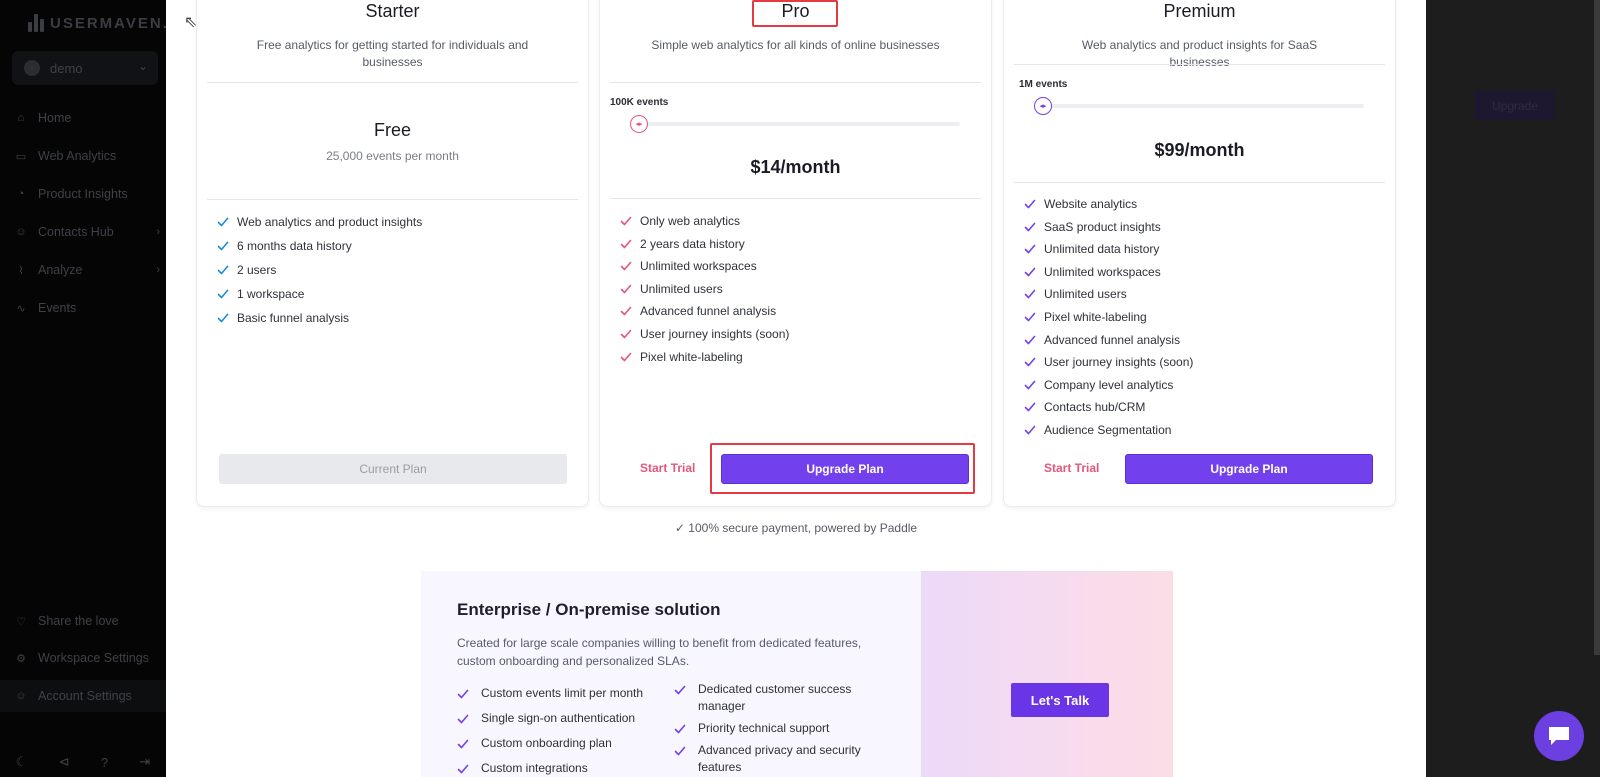 The height and width of the screenshot is (777, 1600). What do you see at coordinates (21, 156) in the screenshot?
I see `browser-icon: ▭` at bounding box center [21, 156].